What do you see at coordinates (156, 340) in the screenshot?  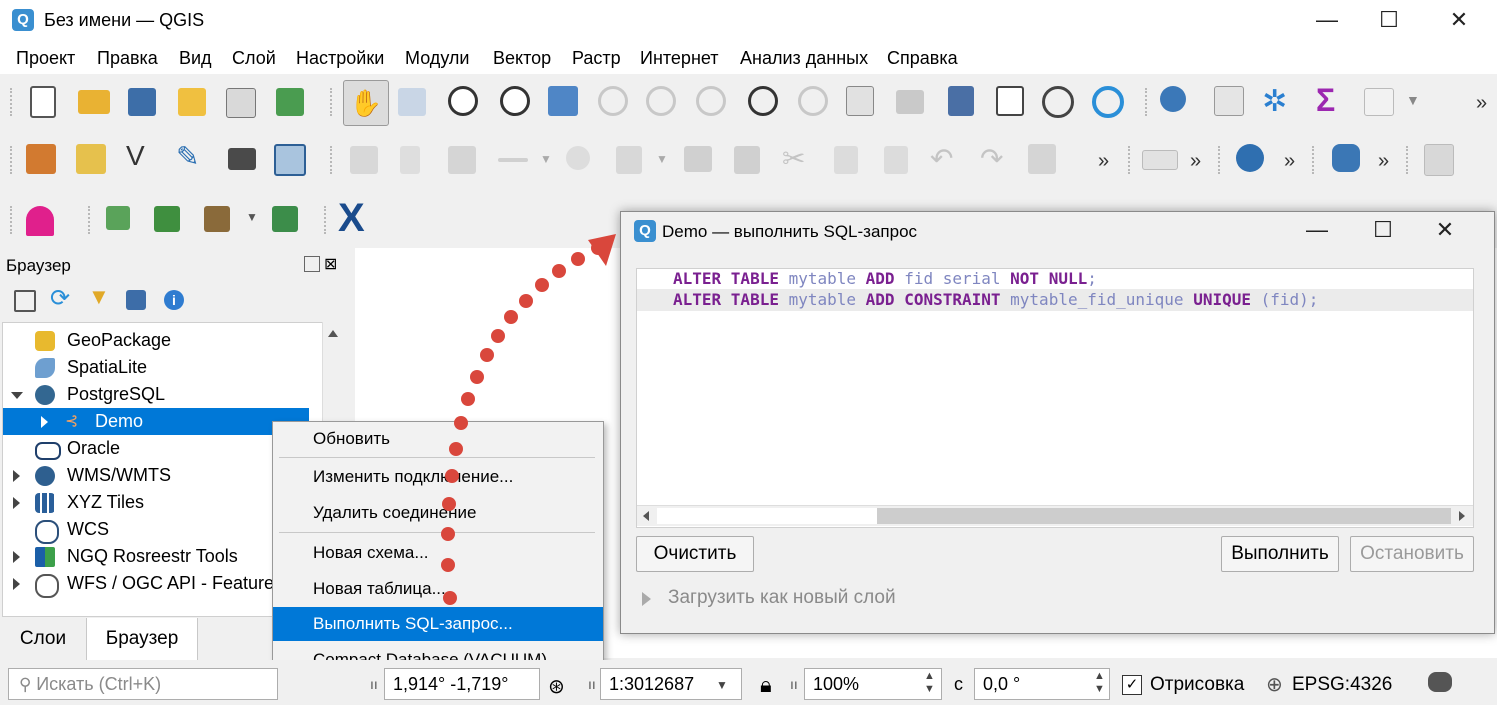 I see `tree-item-geopackage: GeoPackage` at bounding box center [156, 340].